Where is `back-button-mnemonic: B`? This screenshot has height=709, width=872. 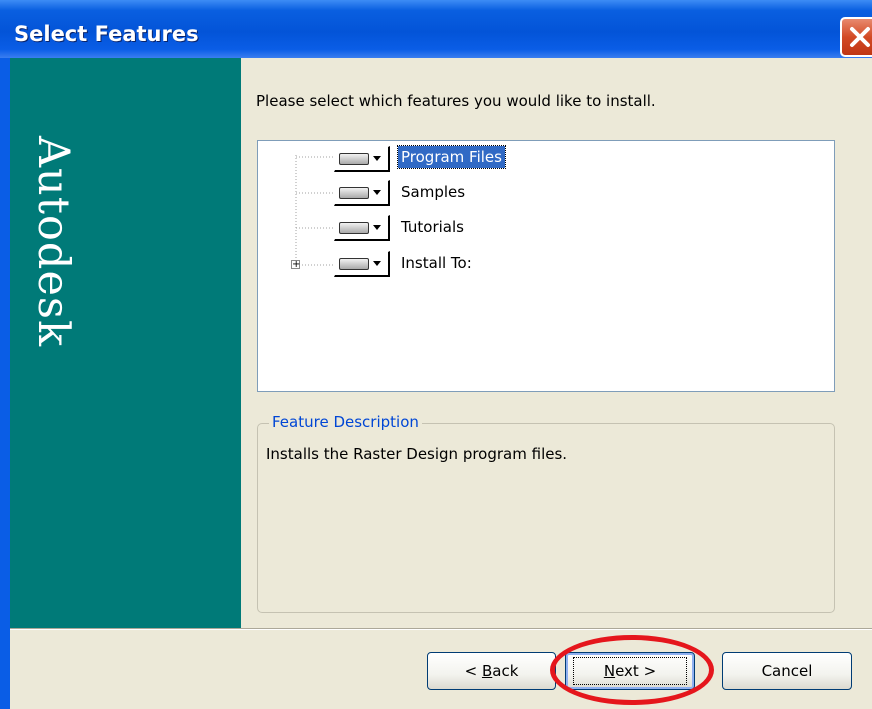 back-button-mnemonic: B is located at coordinates (487, 671).